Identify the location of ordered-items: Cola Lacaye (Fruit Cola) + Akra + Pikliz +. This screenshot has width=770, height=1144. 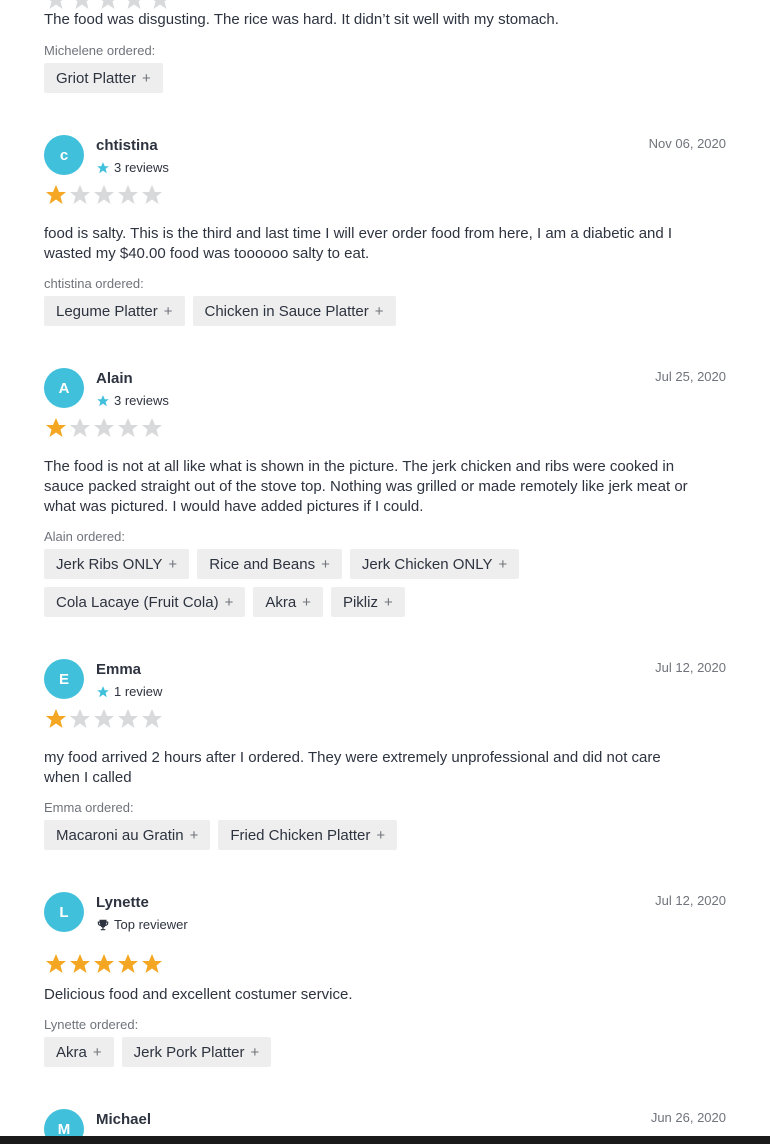
(224, 602).